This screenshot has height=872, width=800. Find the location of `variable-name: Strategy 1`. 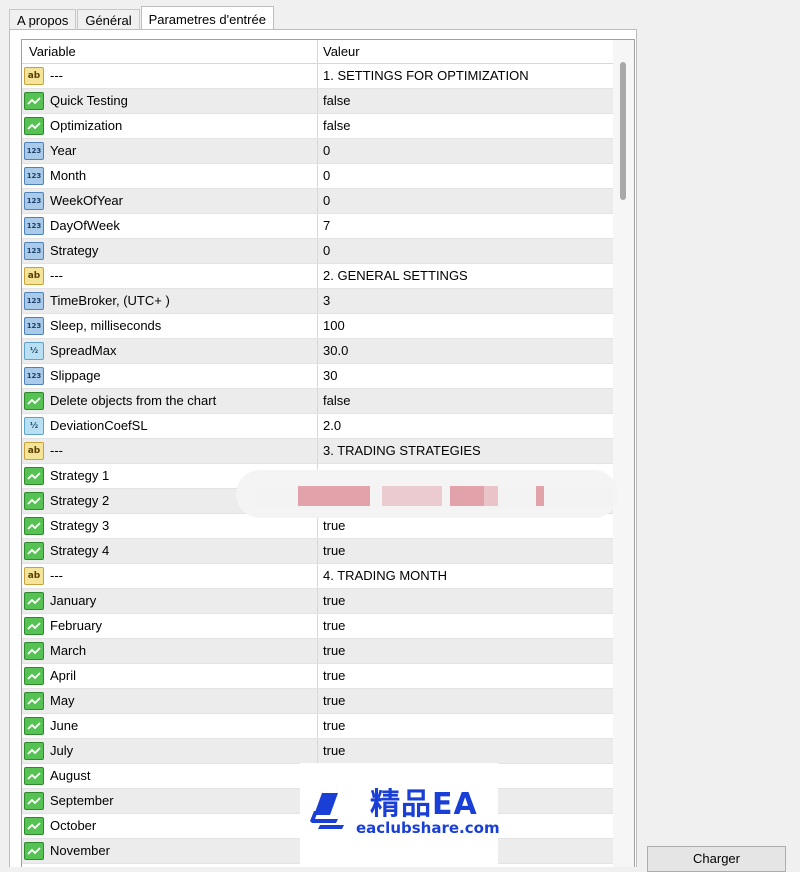

variable-name: Strategy 1 is located at coordinates (80, 475).